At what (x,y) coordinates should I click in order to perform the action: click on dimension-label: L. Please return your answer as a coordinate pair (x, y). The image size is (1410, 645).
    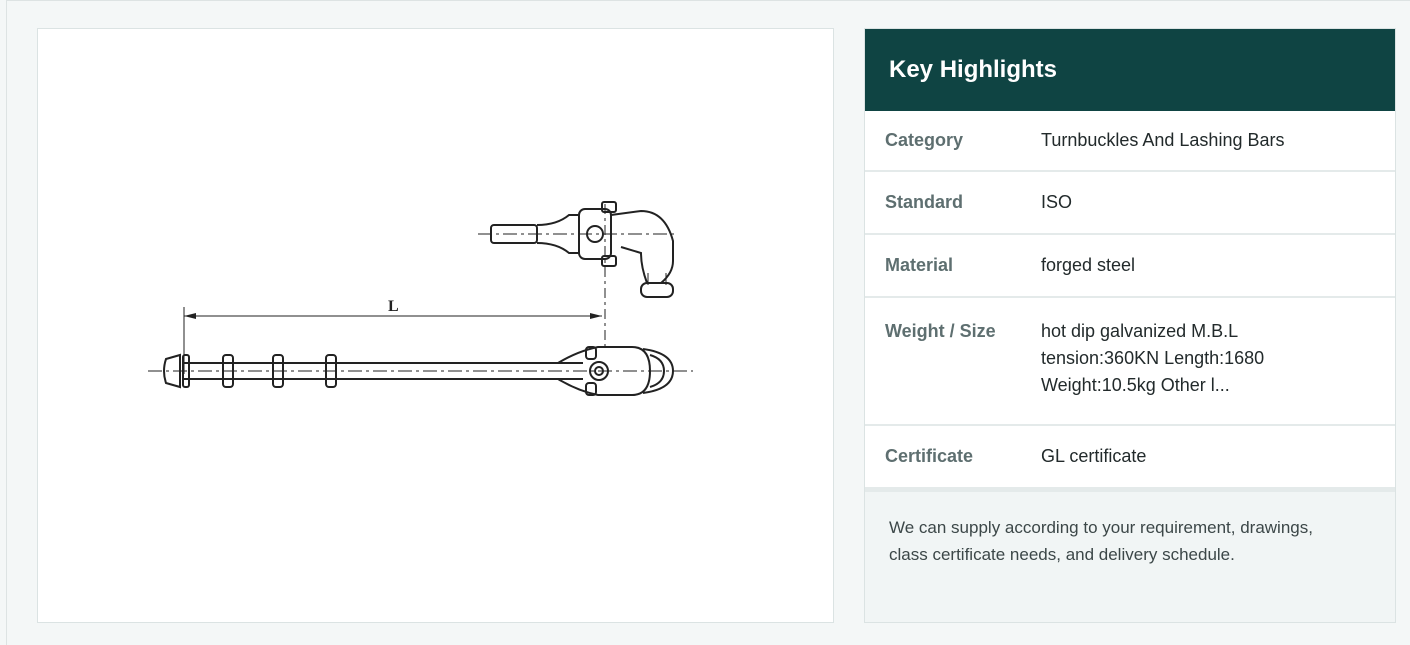
    Looking at the image, I should click on (393, 306).